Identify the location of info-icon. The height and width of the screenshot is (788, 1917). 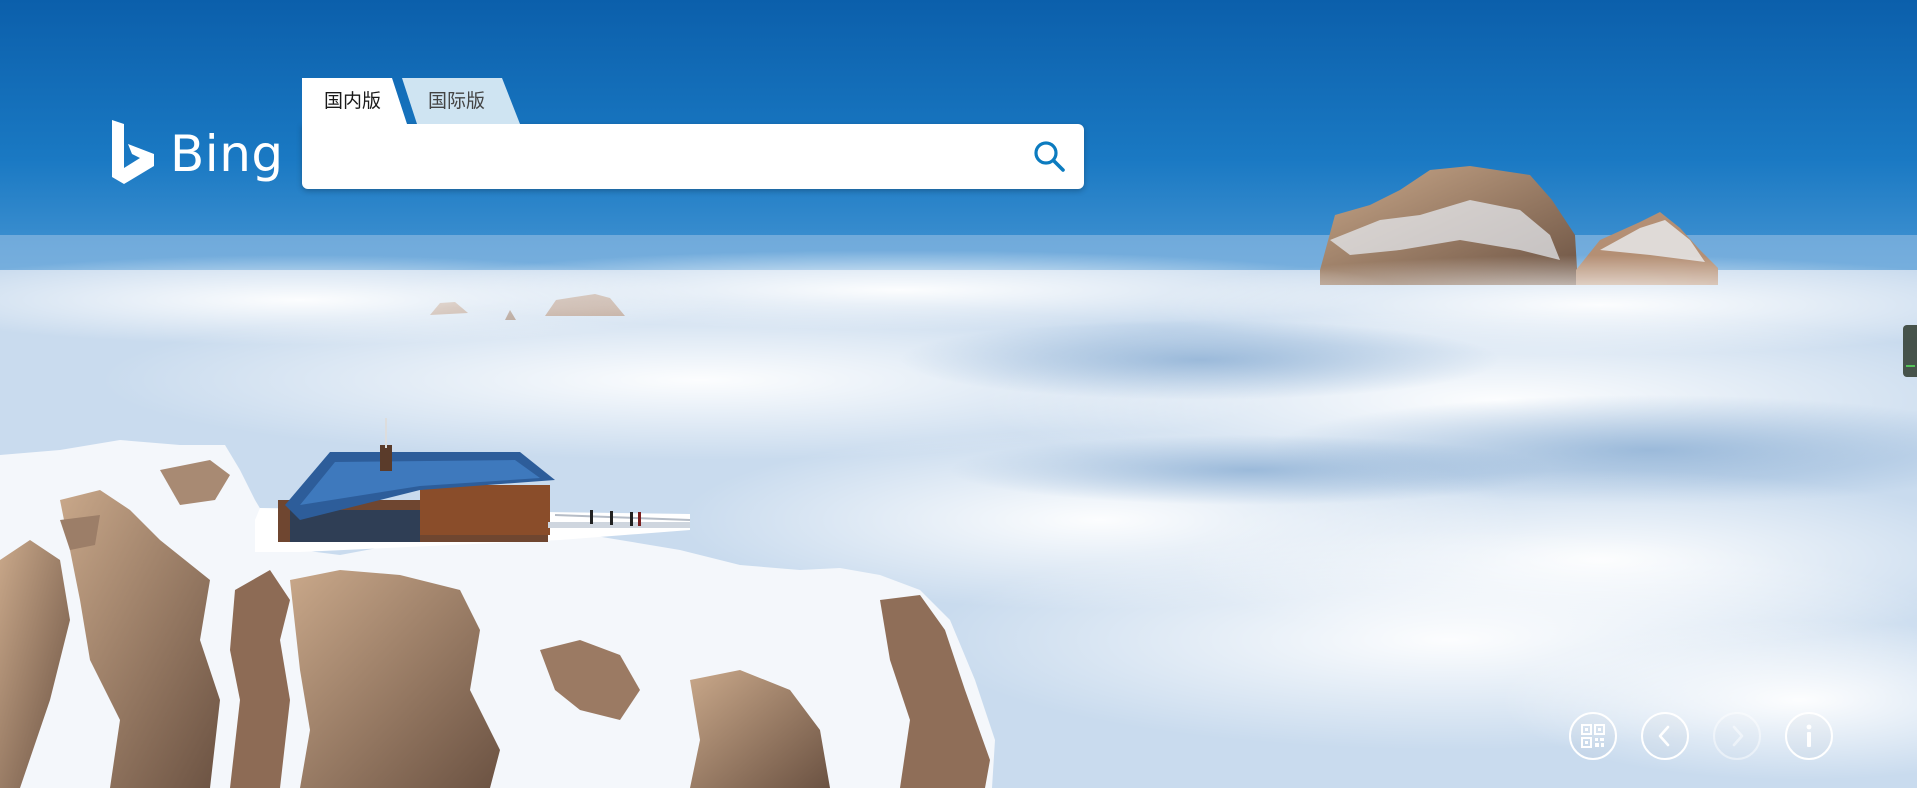
(1809, 735).